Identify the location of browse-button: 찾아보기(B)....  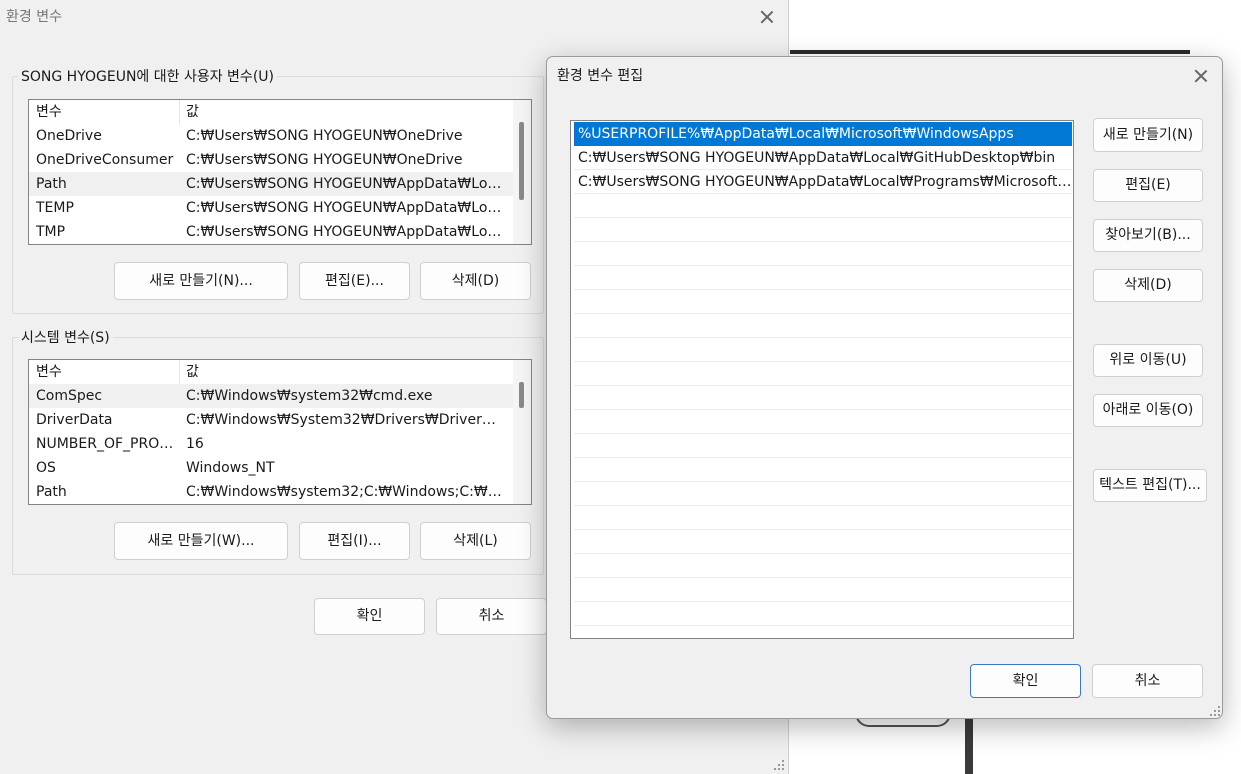
(1148, 235).